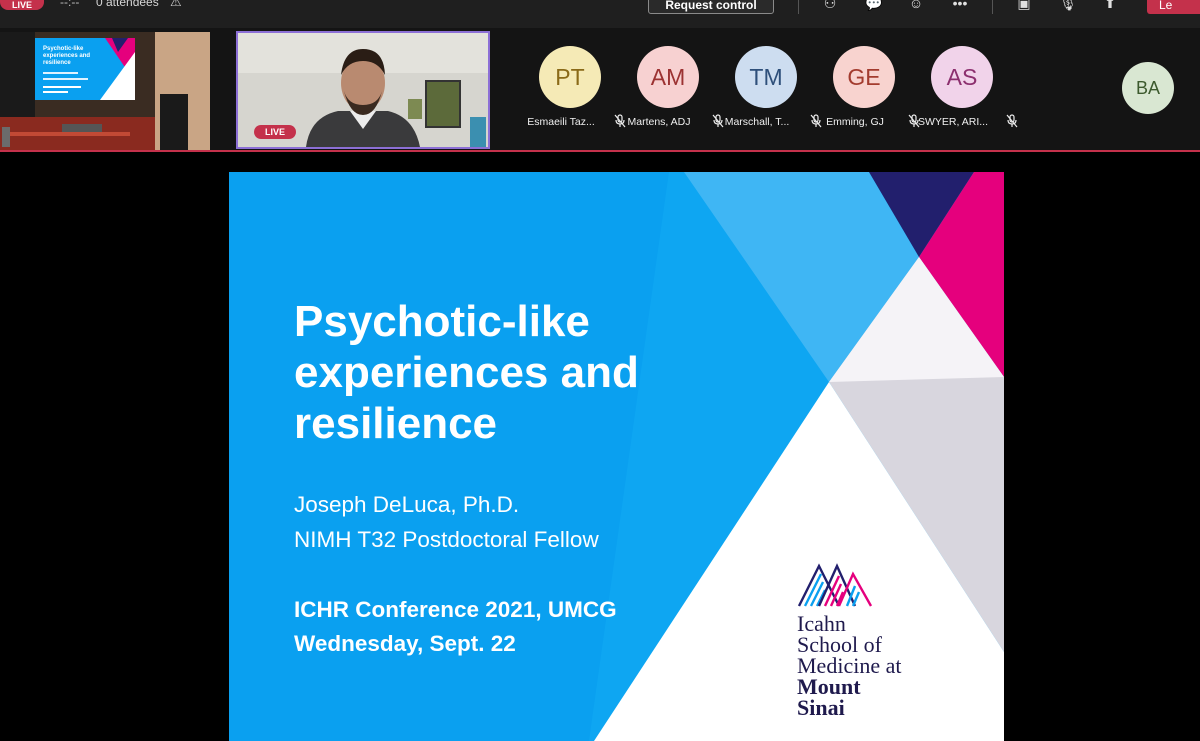 The height and width of the screenshot is (741, 1200). What do you see at coordinates (711, 7) in the screenshot?
I see `request-control-button: Request control` at bounding box center [711, 7].